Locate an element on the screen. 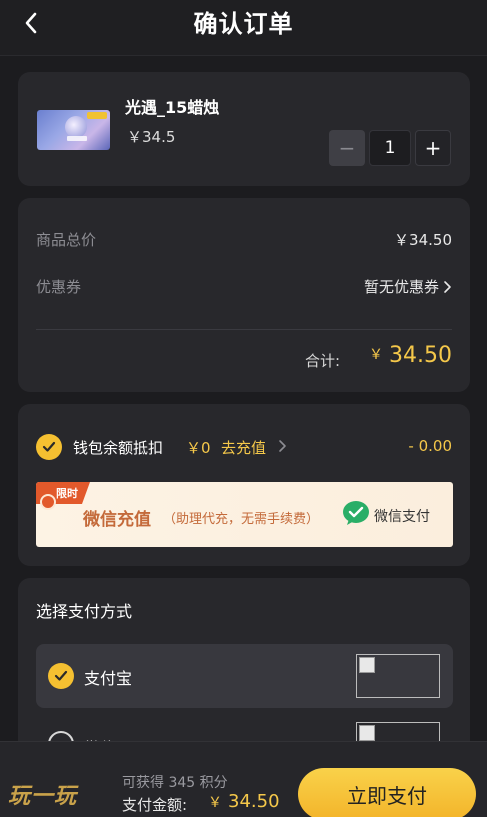 This screenshot has width=487, height=817. wechat-recharge-banner: 限时 微信充值 （助理代充，无需手续费） 微信支付 is located at coordinates (244, 514).